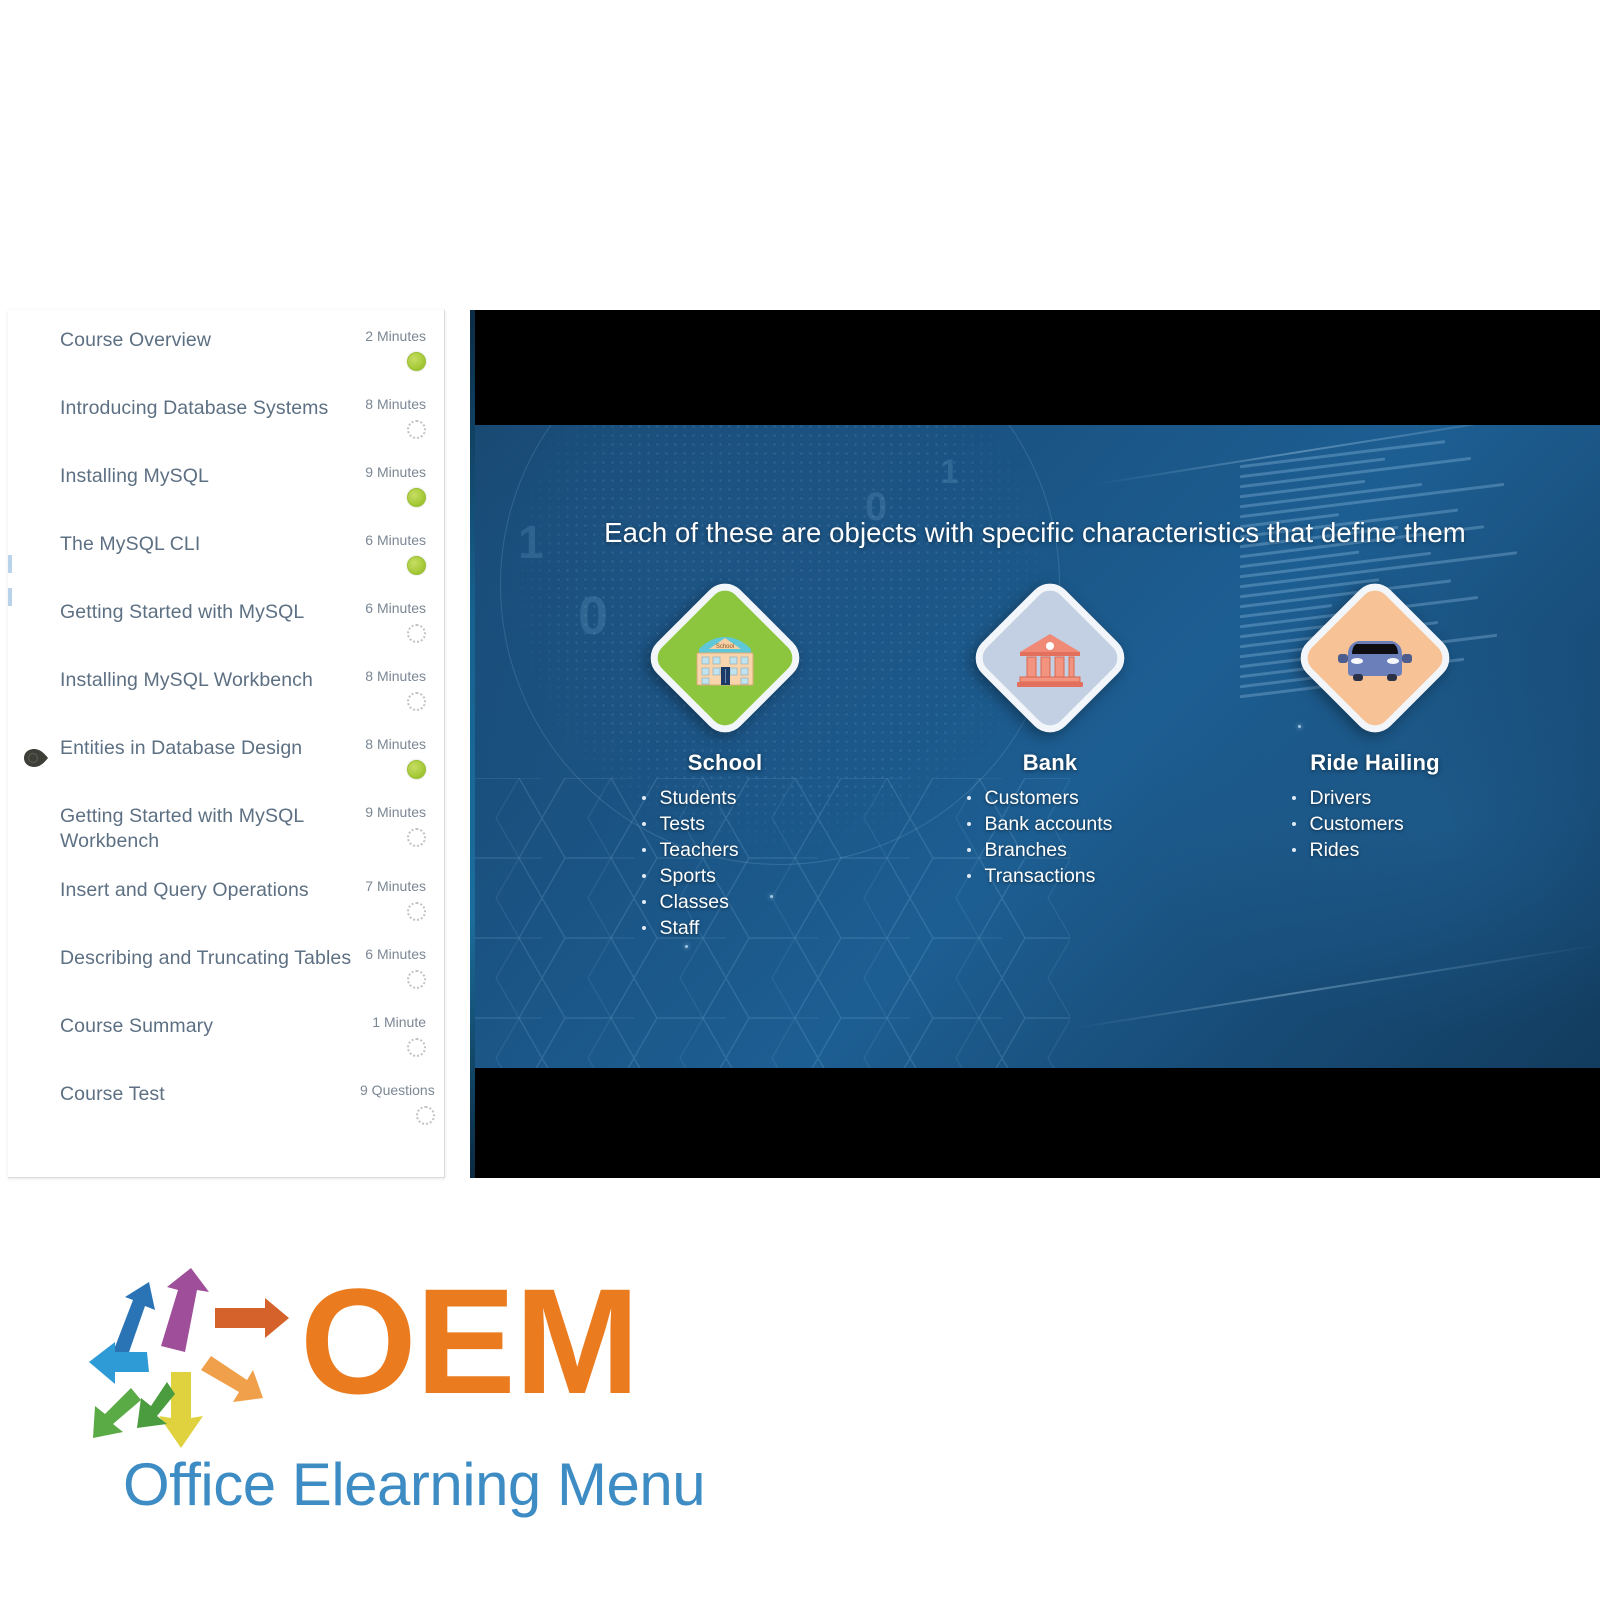 This screenshot has width=1600, height=1600. Describe the element at coordinates (725, 762) in the screenshot. I see `card-title: School` at that location.